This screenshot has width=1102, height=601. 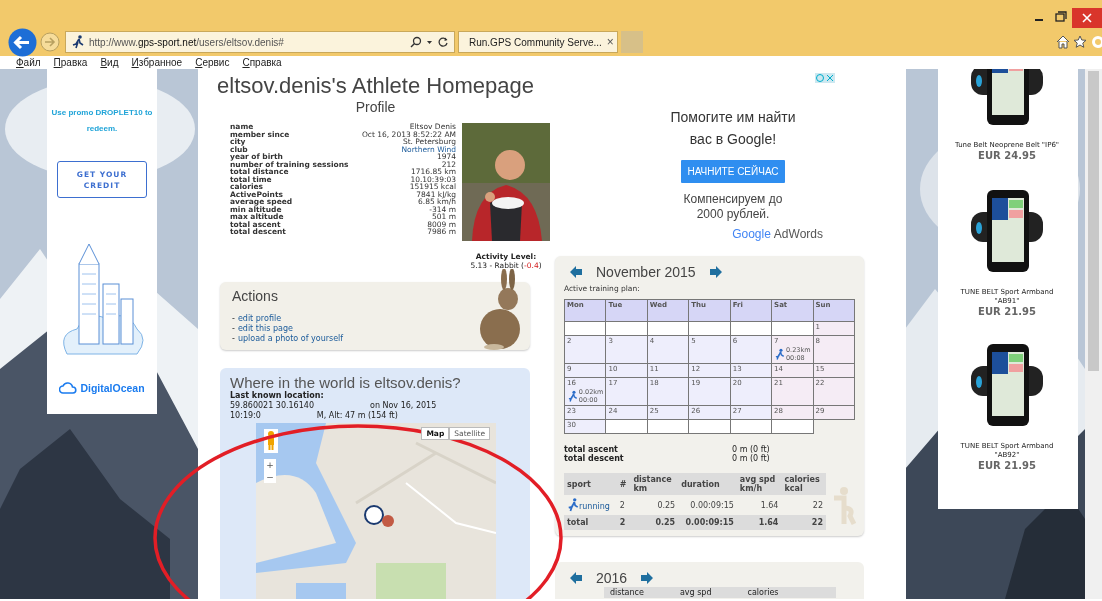 What do you see at coordinates (28, 62) in the screenshot?
I see `menu-item: Файл` at bounding box center [28, 62].